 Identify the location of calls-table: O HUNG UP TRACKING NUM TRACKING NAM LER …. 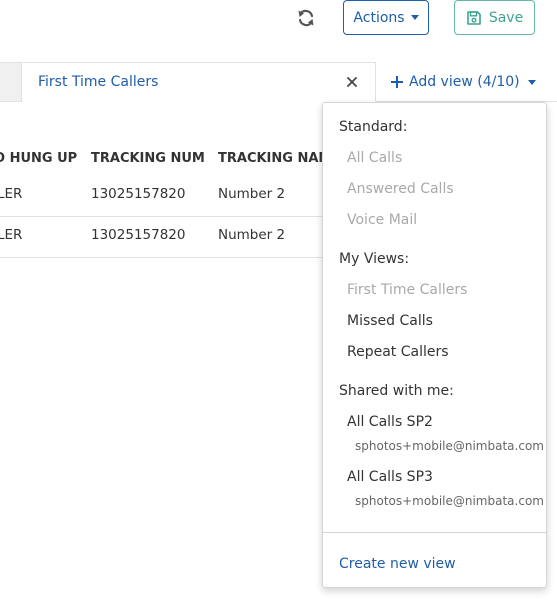
(161, 205).